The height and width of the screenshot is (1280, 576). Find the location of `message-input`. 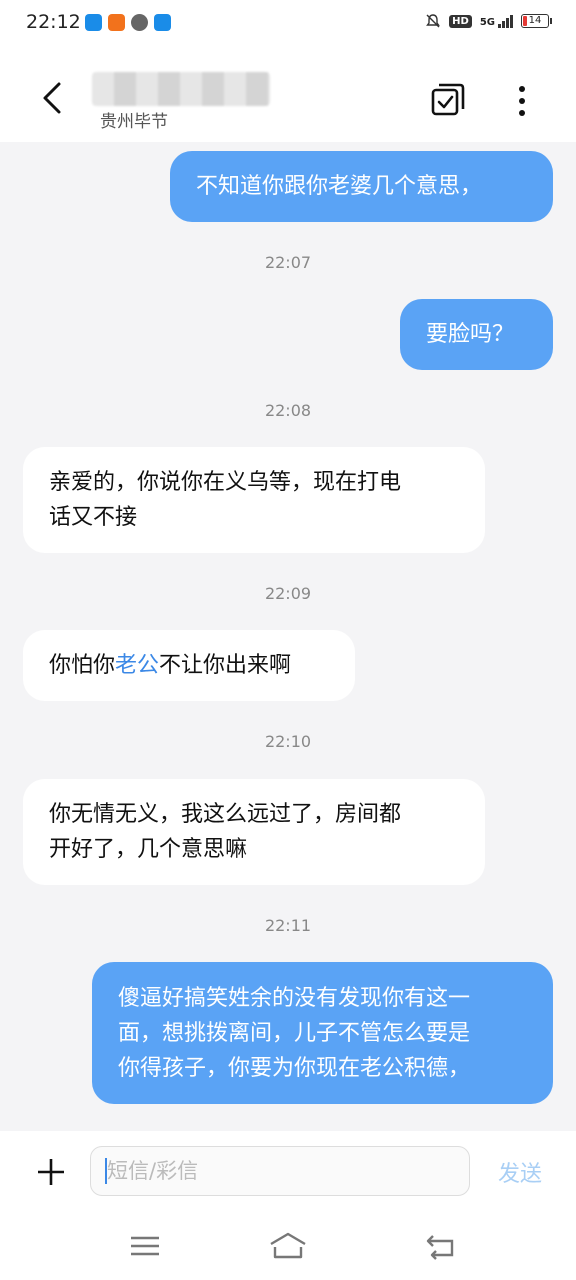

message-input is located at coordinates (287, 1171).